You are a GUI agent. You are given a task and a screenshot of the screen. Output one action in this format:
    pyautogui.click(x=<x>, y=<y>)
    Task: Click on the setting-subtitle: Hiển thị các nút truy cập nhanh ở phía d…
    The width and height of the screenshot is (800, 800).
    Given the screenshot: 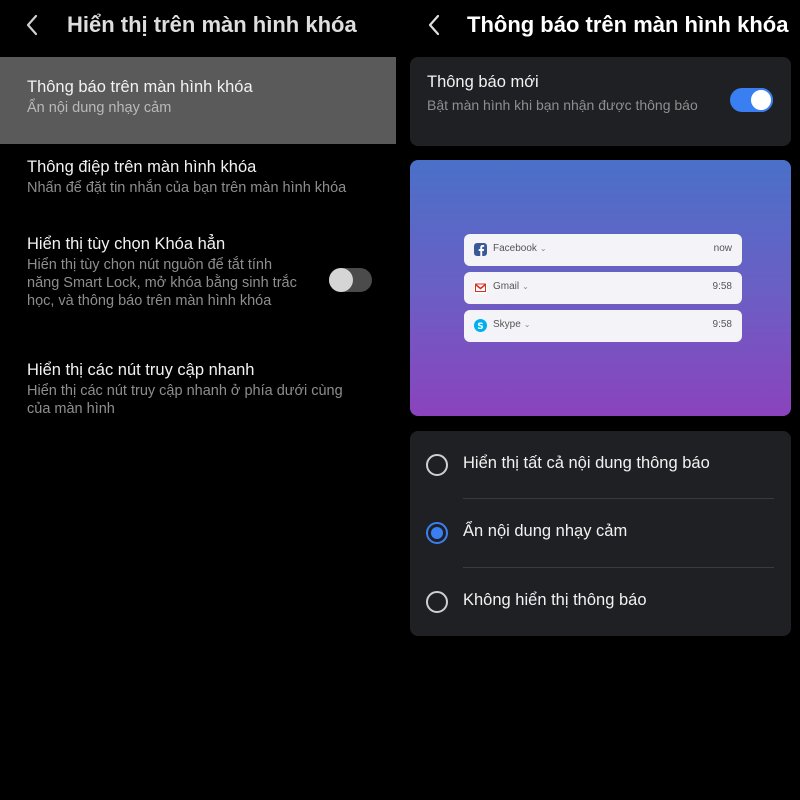 What is the action you would take?
    pyautogui.click(x=185, y=400)
    